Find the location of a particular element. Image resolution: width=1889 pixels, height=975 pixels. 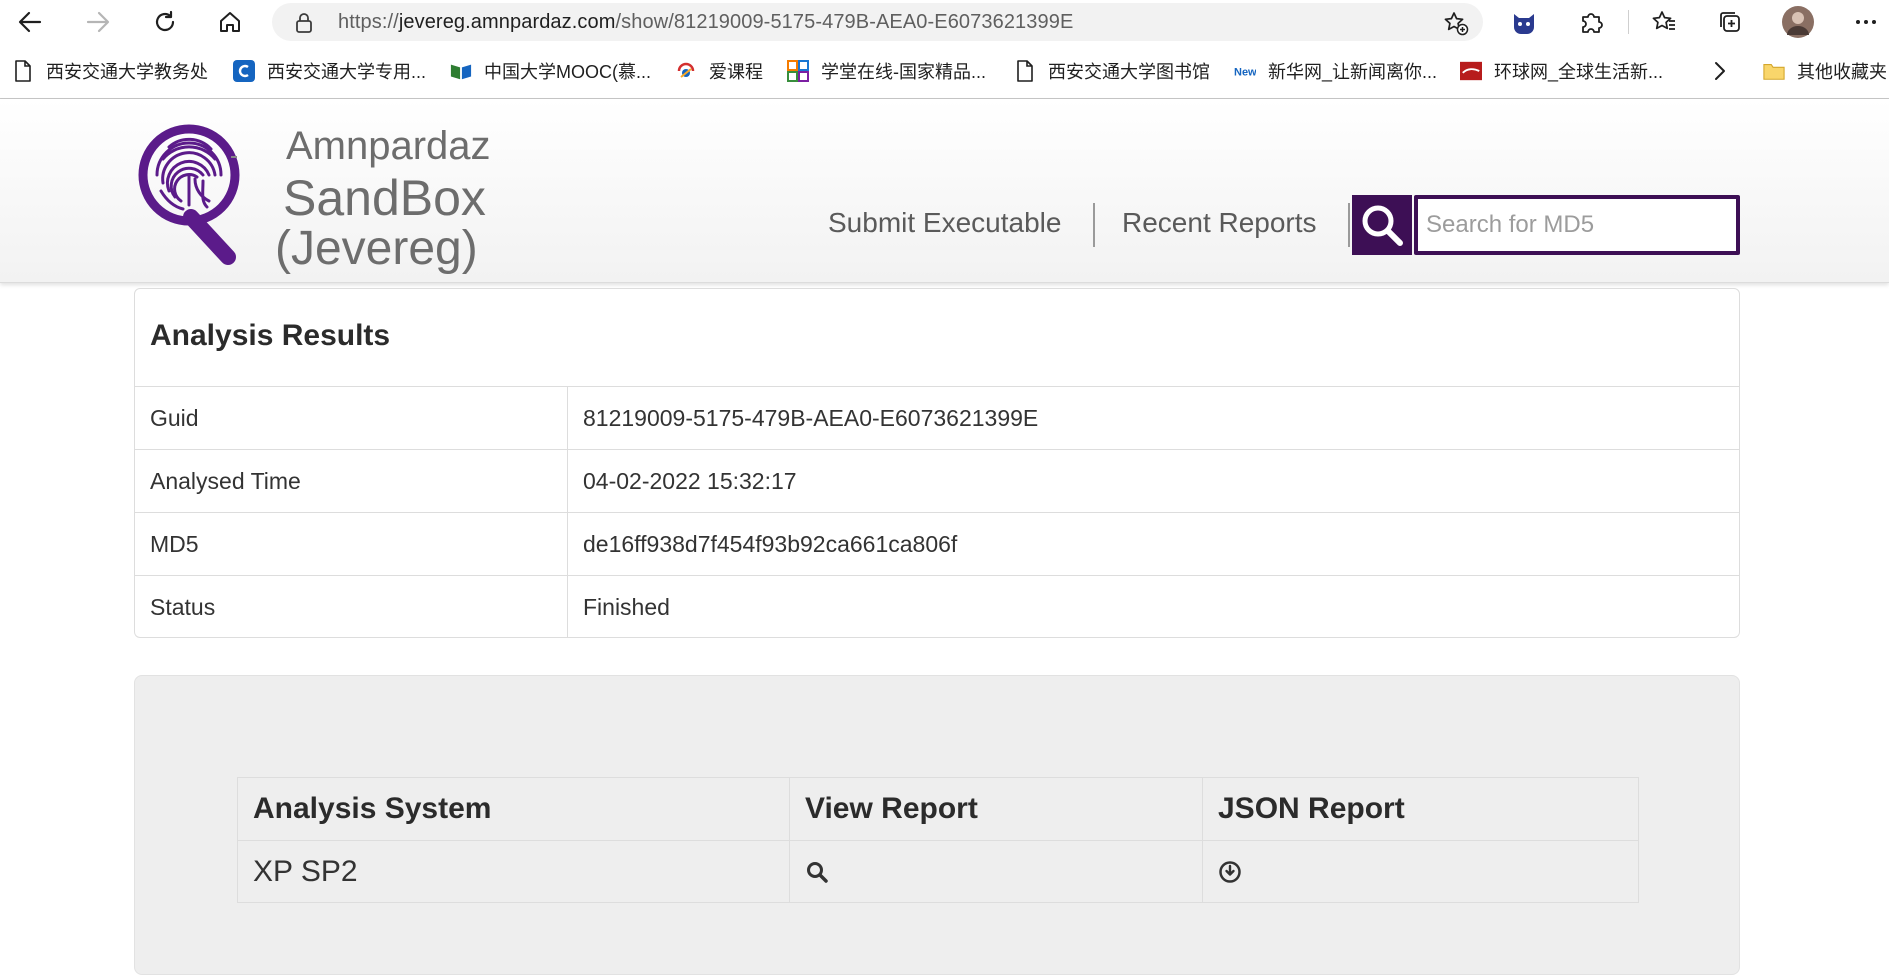

json-report-download-icon is located at coordinates (1230, 872).